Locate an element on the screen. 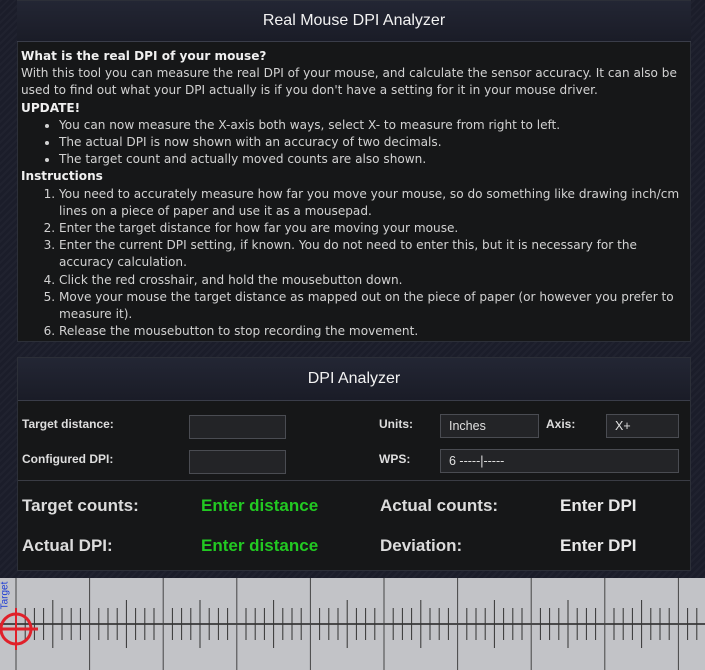 This screenshot has height=670, width=705. wps-slider: 6 -----|----- is located at coordinates (559, 461).